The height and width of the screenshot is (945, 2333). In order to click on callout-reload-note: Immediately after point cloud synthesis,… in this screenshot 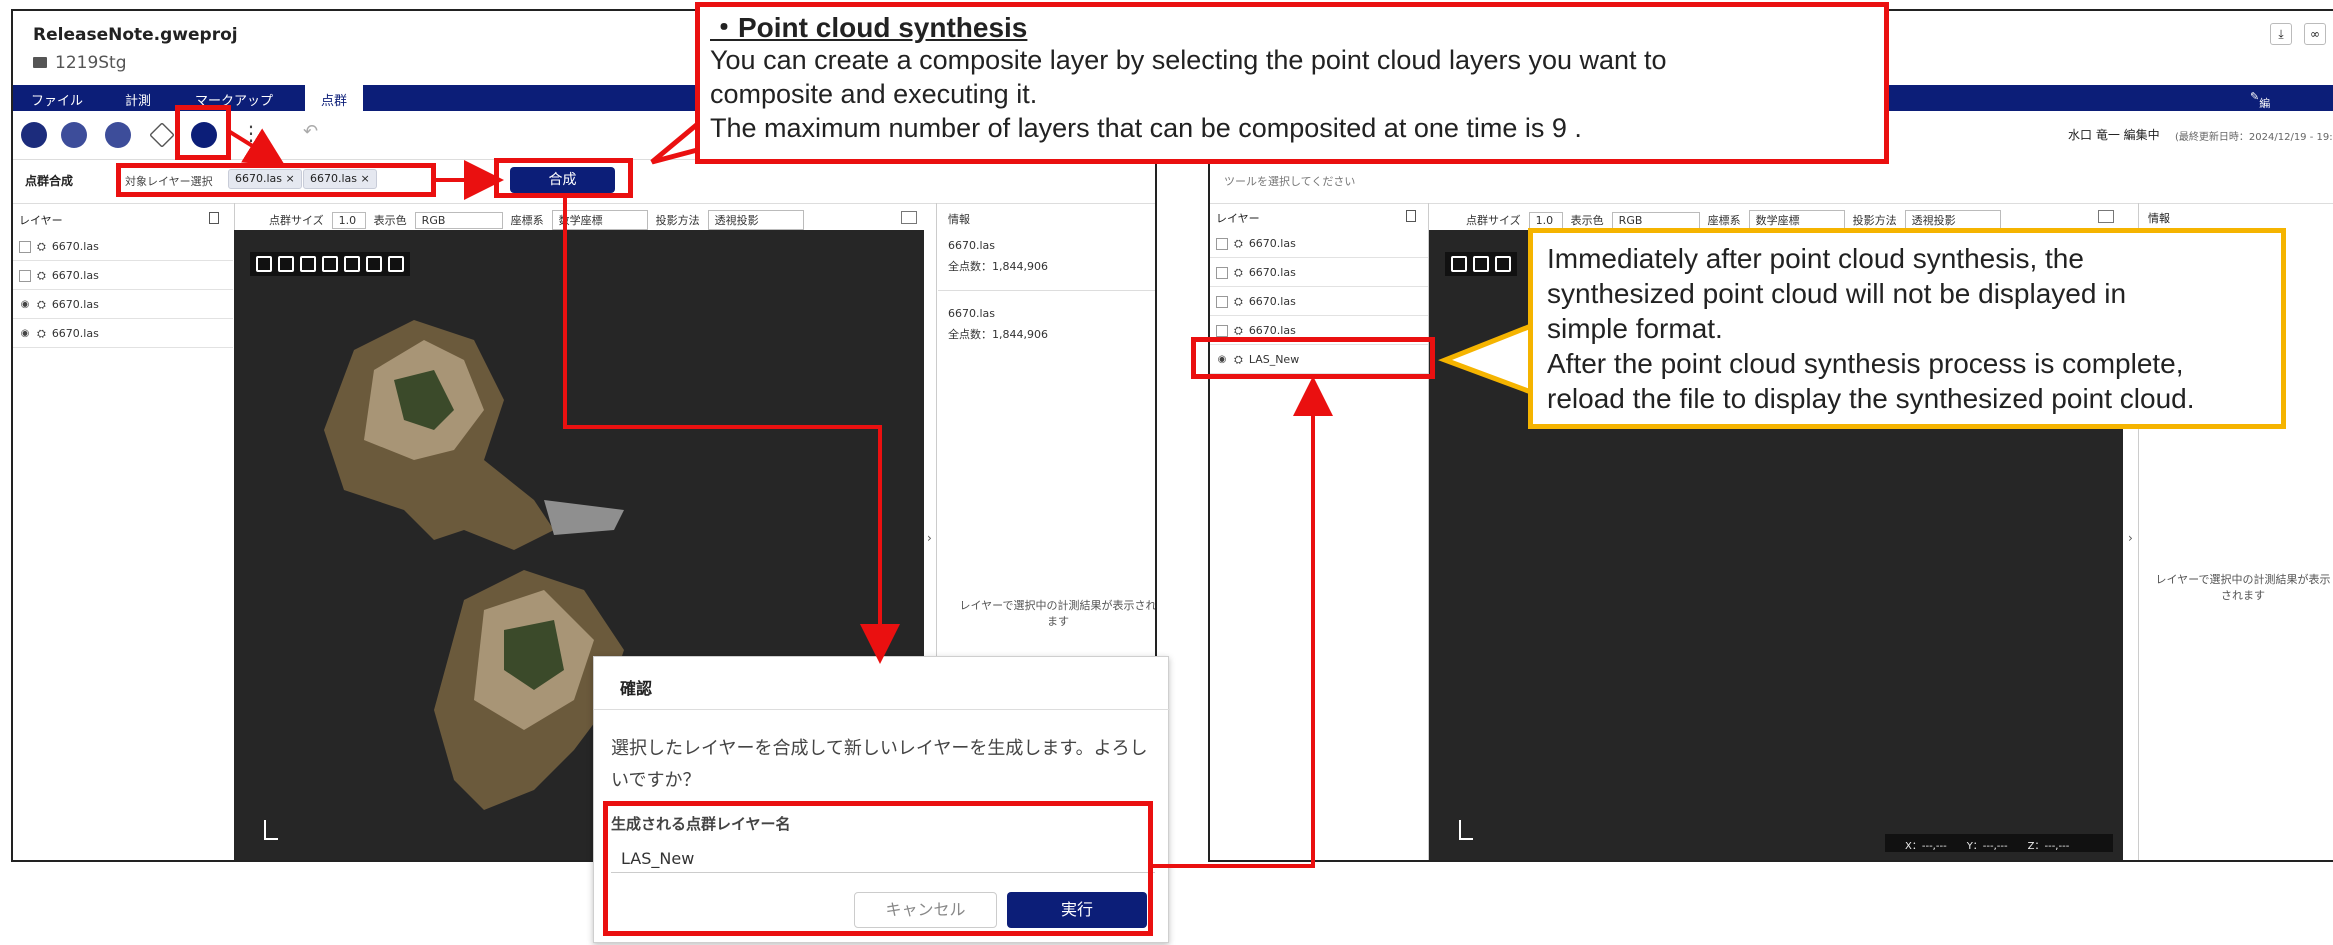, I will do `click(1907, 328)`.